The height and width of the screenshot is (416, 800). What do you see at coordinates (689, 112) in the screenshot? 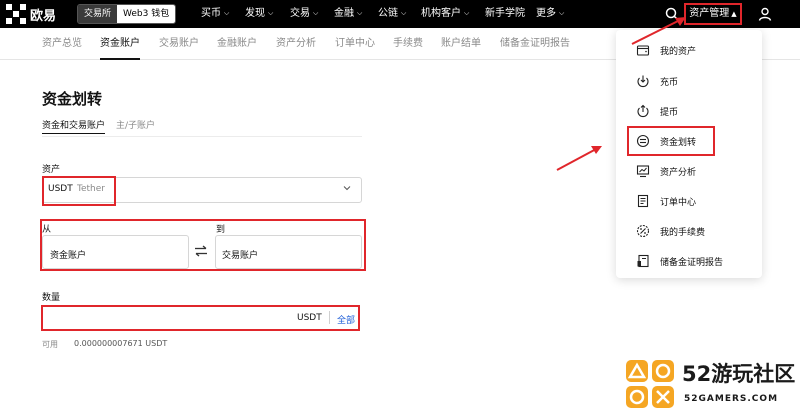
I see `dropdown-item-withdraw: 提币` at bounding box center [689, 112].